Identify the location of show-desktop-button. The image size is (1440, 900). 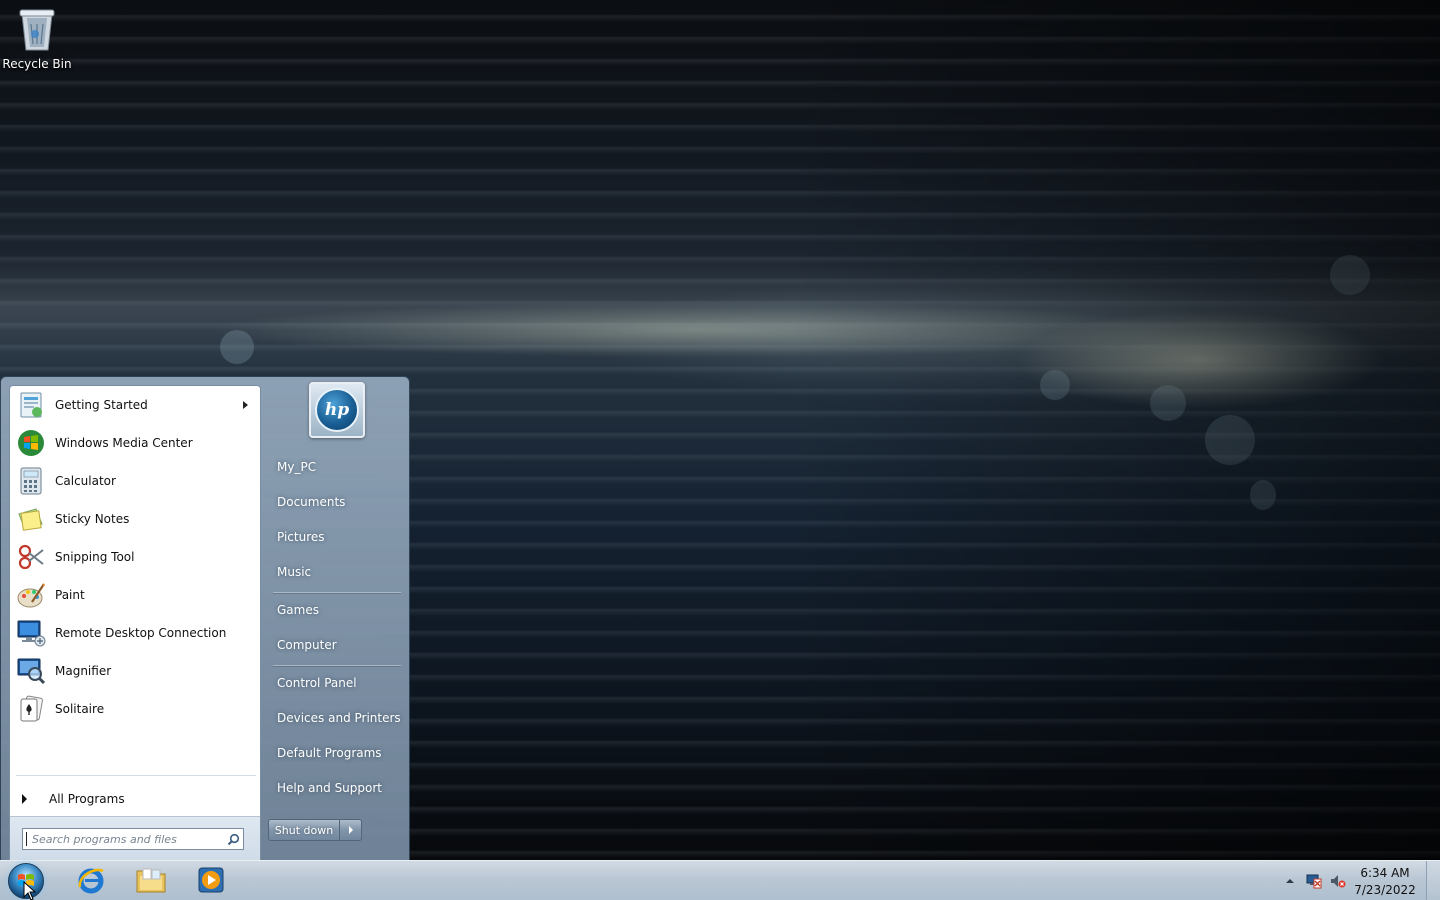
(1433, 880).